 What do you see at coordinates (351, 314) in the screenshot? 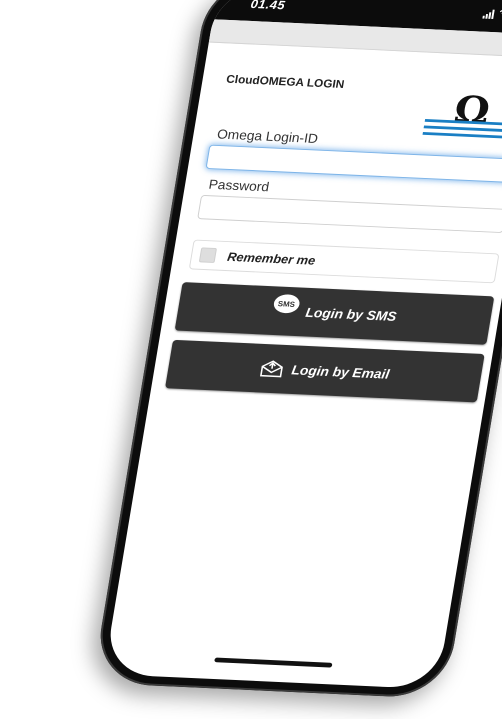
I see `login-by-sms-label: Login by SMS` at bounding box center [351, 314].